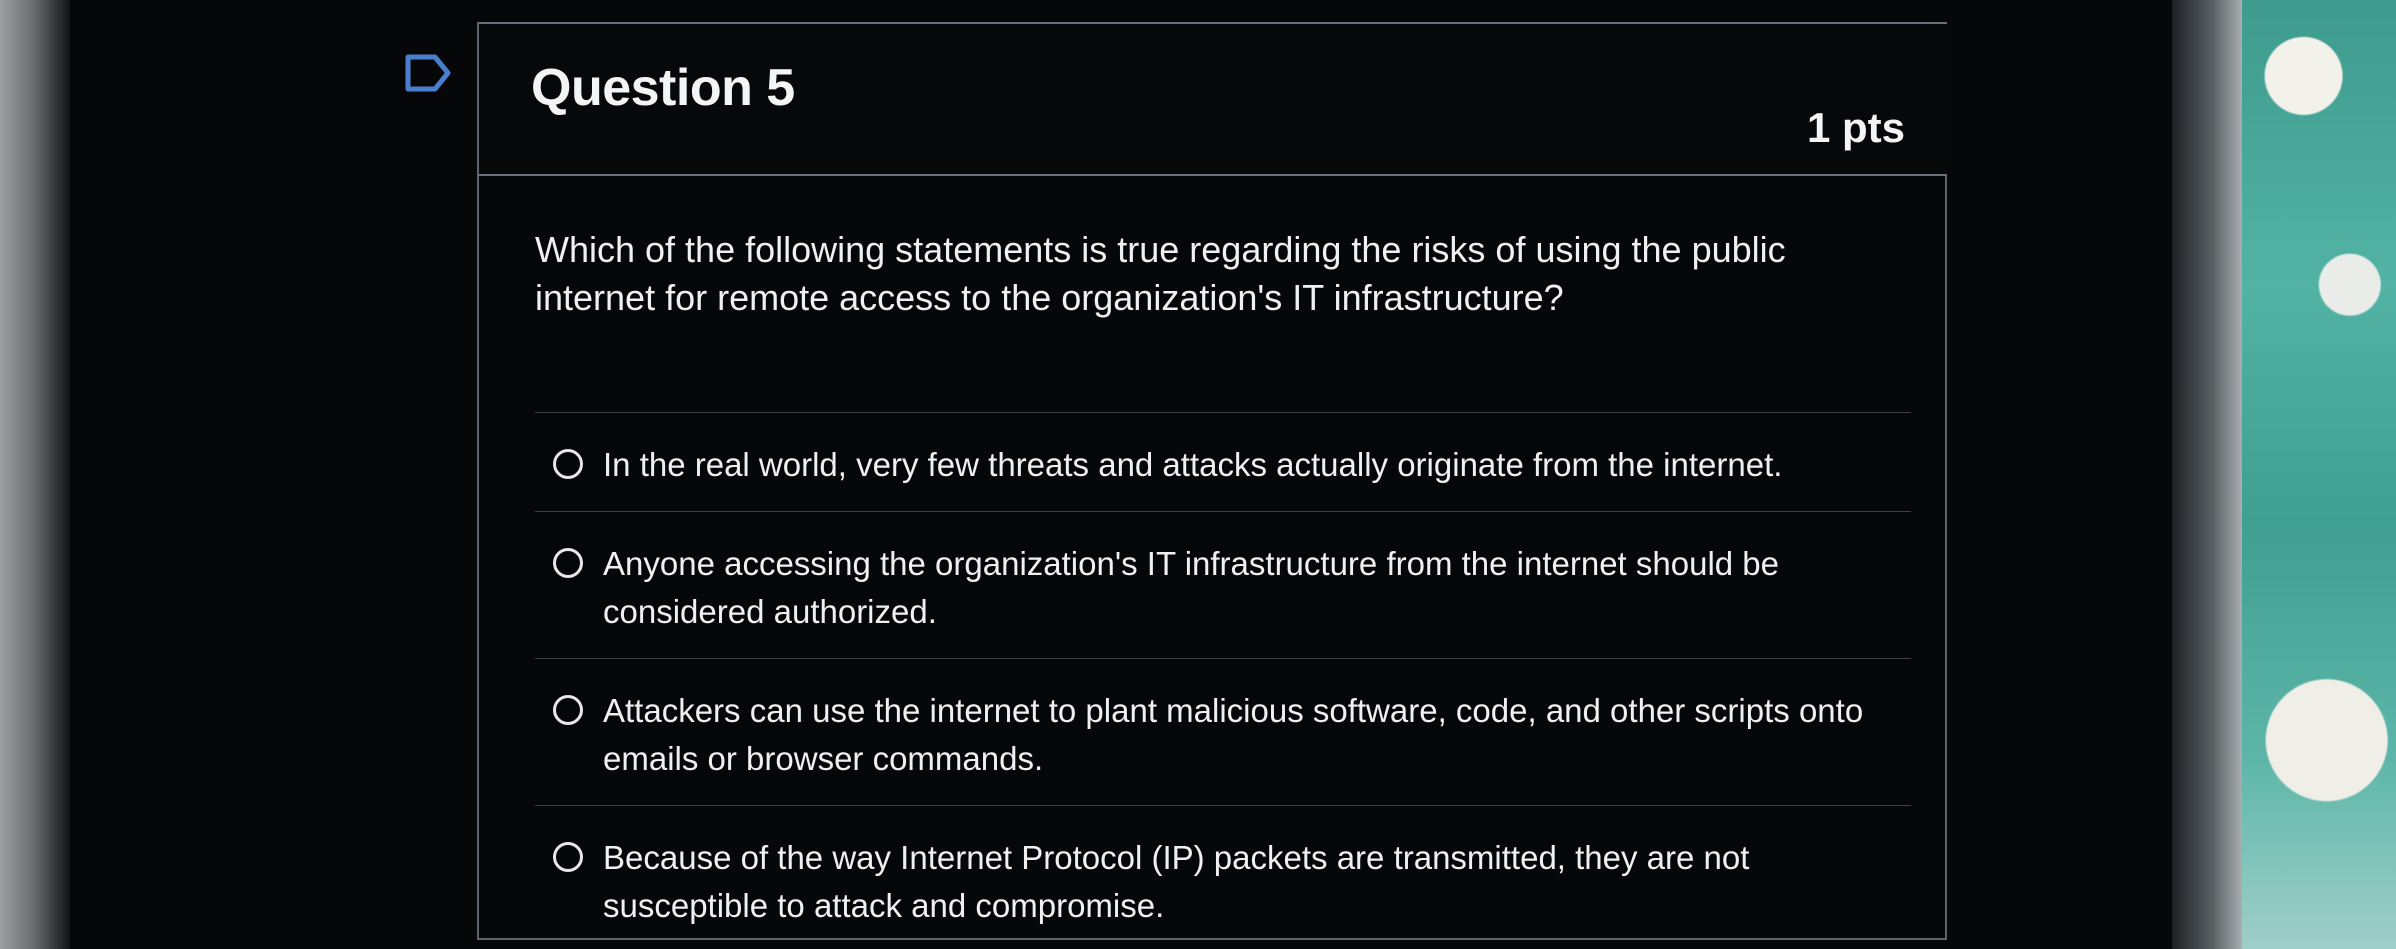  I want to click on background-fabric, so click(2319, 474).